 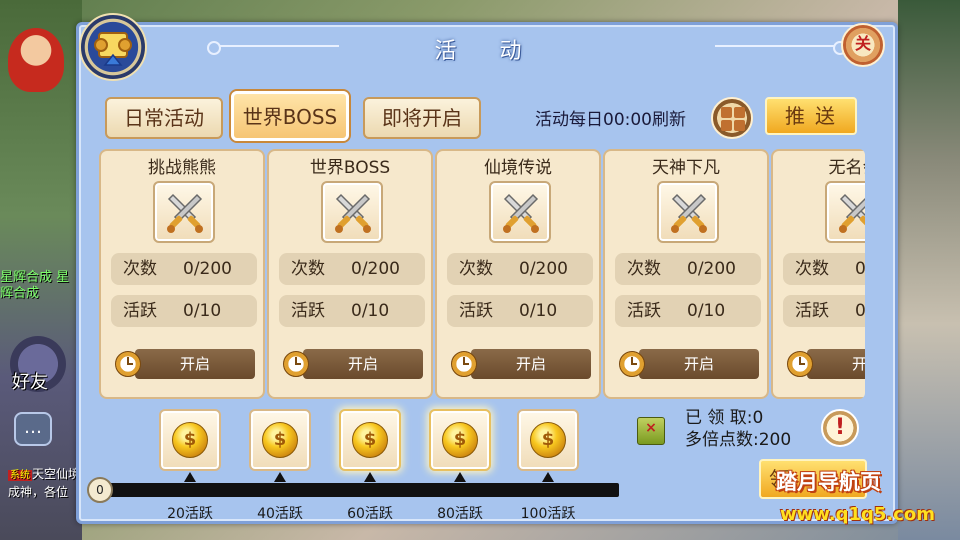 What do you see at coordinates (724, 418) in the screenshot?
I see `claimed-count: 已 领 取:0` at bounding box center [724, 418].